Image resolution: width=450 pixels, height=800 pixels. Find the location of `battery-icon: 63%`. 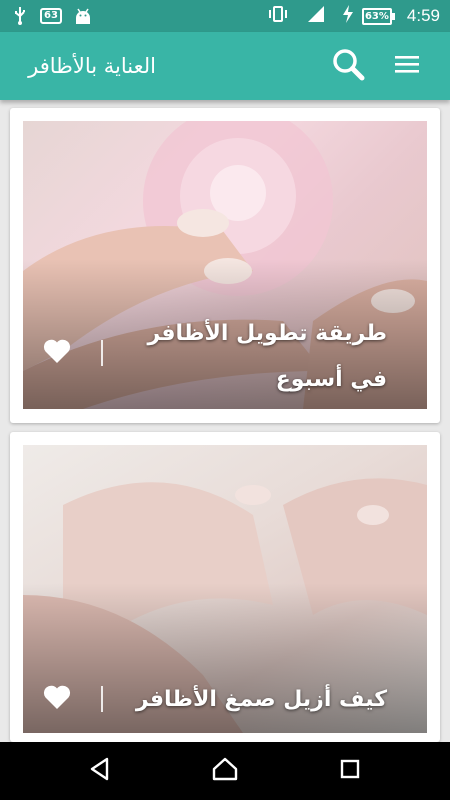

battery-icon: 63% is located at coordinates (378, 16).